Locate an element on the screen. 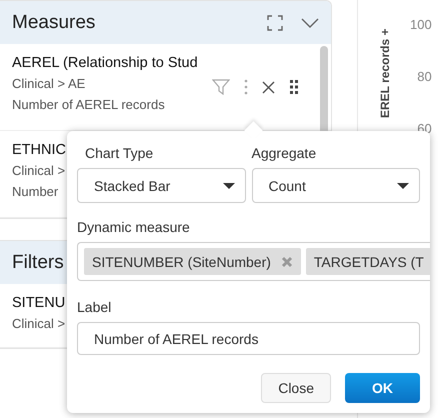 Image resolution: width=438 pixels, height=418 pixels. aggregate-dropdown: Count is located at coordinates (336, 185).